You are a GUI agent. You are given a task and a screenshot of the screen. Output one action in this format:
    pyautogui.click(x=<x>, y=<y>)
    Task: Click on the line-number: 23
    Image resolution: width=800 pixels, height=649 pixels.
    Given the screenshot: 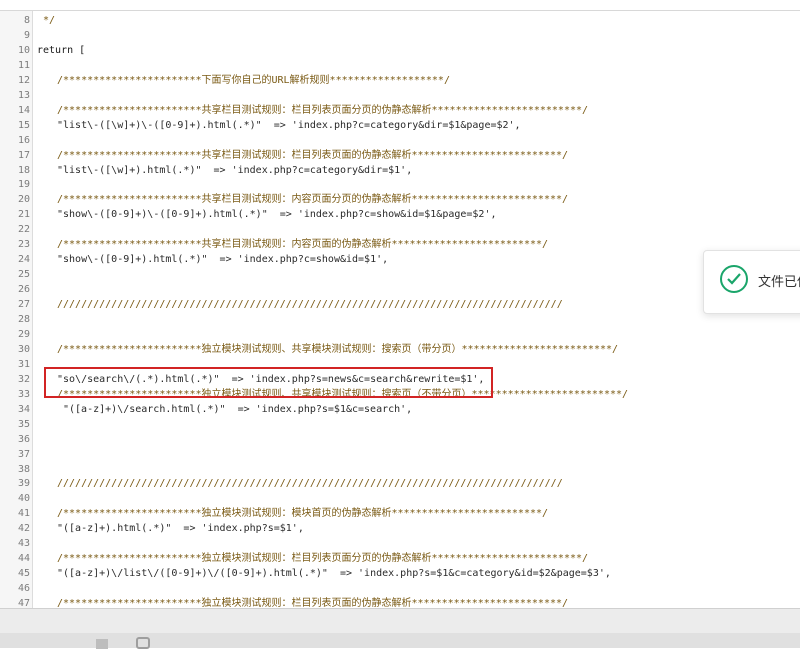 What is the action you would take?
    pyautogui.click(x=23, y=245)
    